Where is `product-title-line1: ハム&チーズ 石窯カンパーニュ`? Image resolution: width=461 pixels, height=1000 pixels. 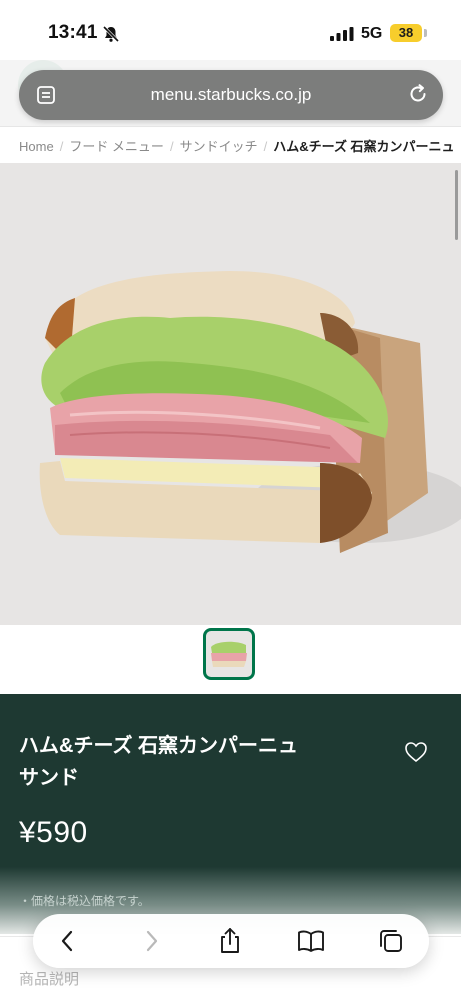 product-title-line1: ハム&チーズ 石窯カンパーニュ is located at coordinates (158, 746).